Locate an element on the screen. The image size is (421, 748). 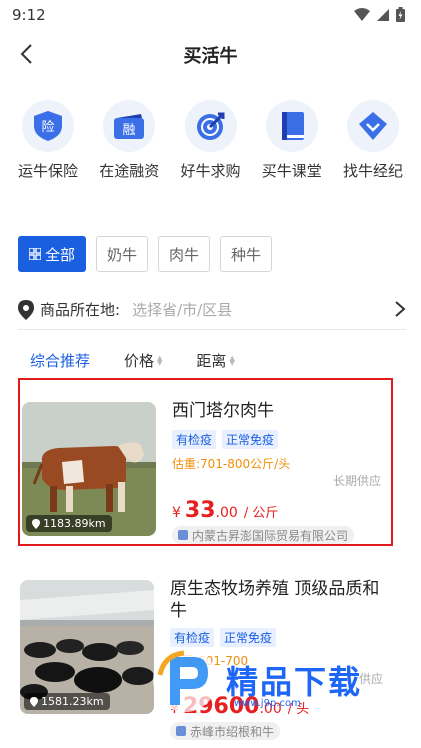
sort-distance: 距离 ▲ ▼ is located at coordinates (215, 360).